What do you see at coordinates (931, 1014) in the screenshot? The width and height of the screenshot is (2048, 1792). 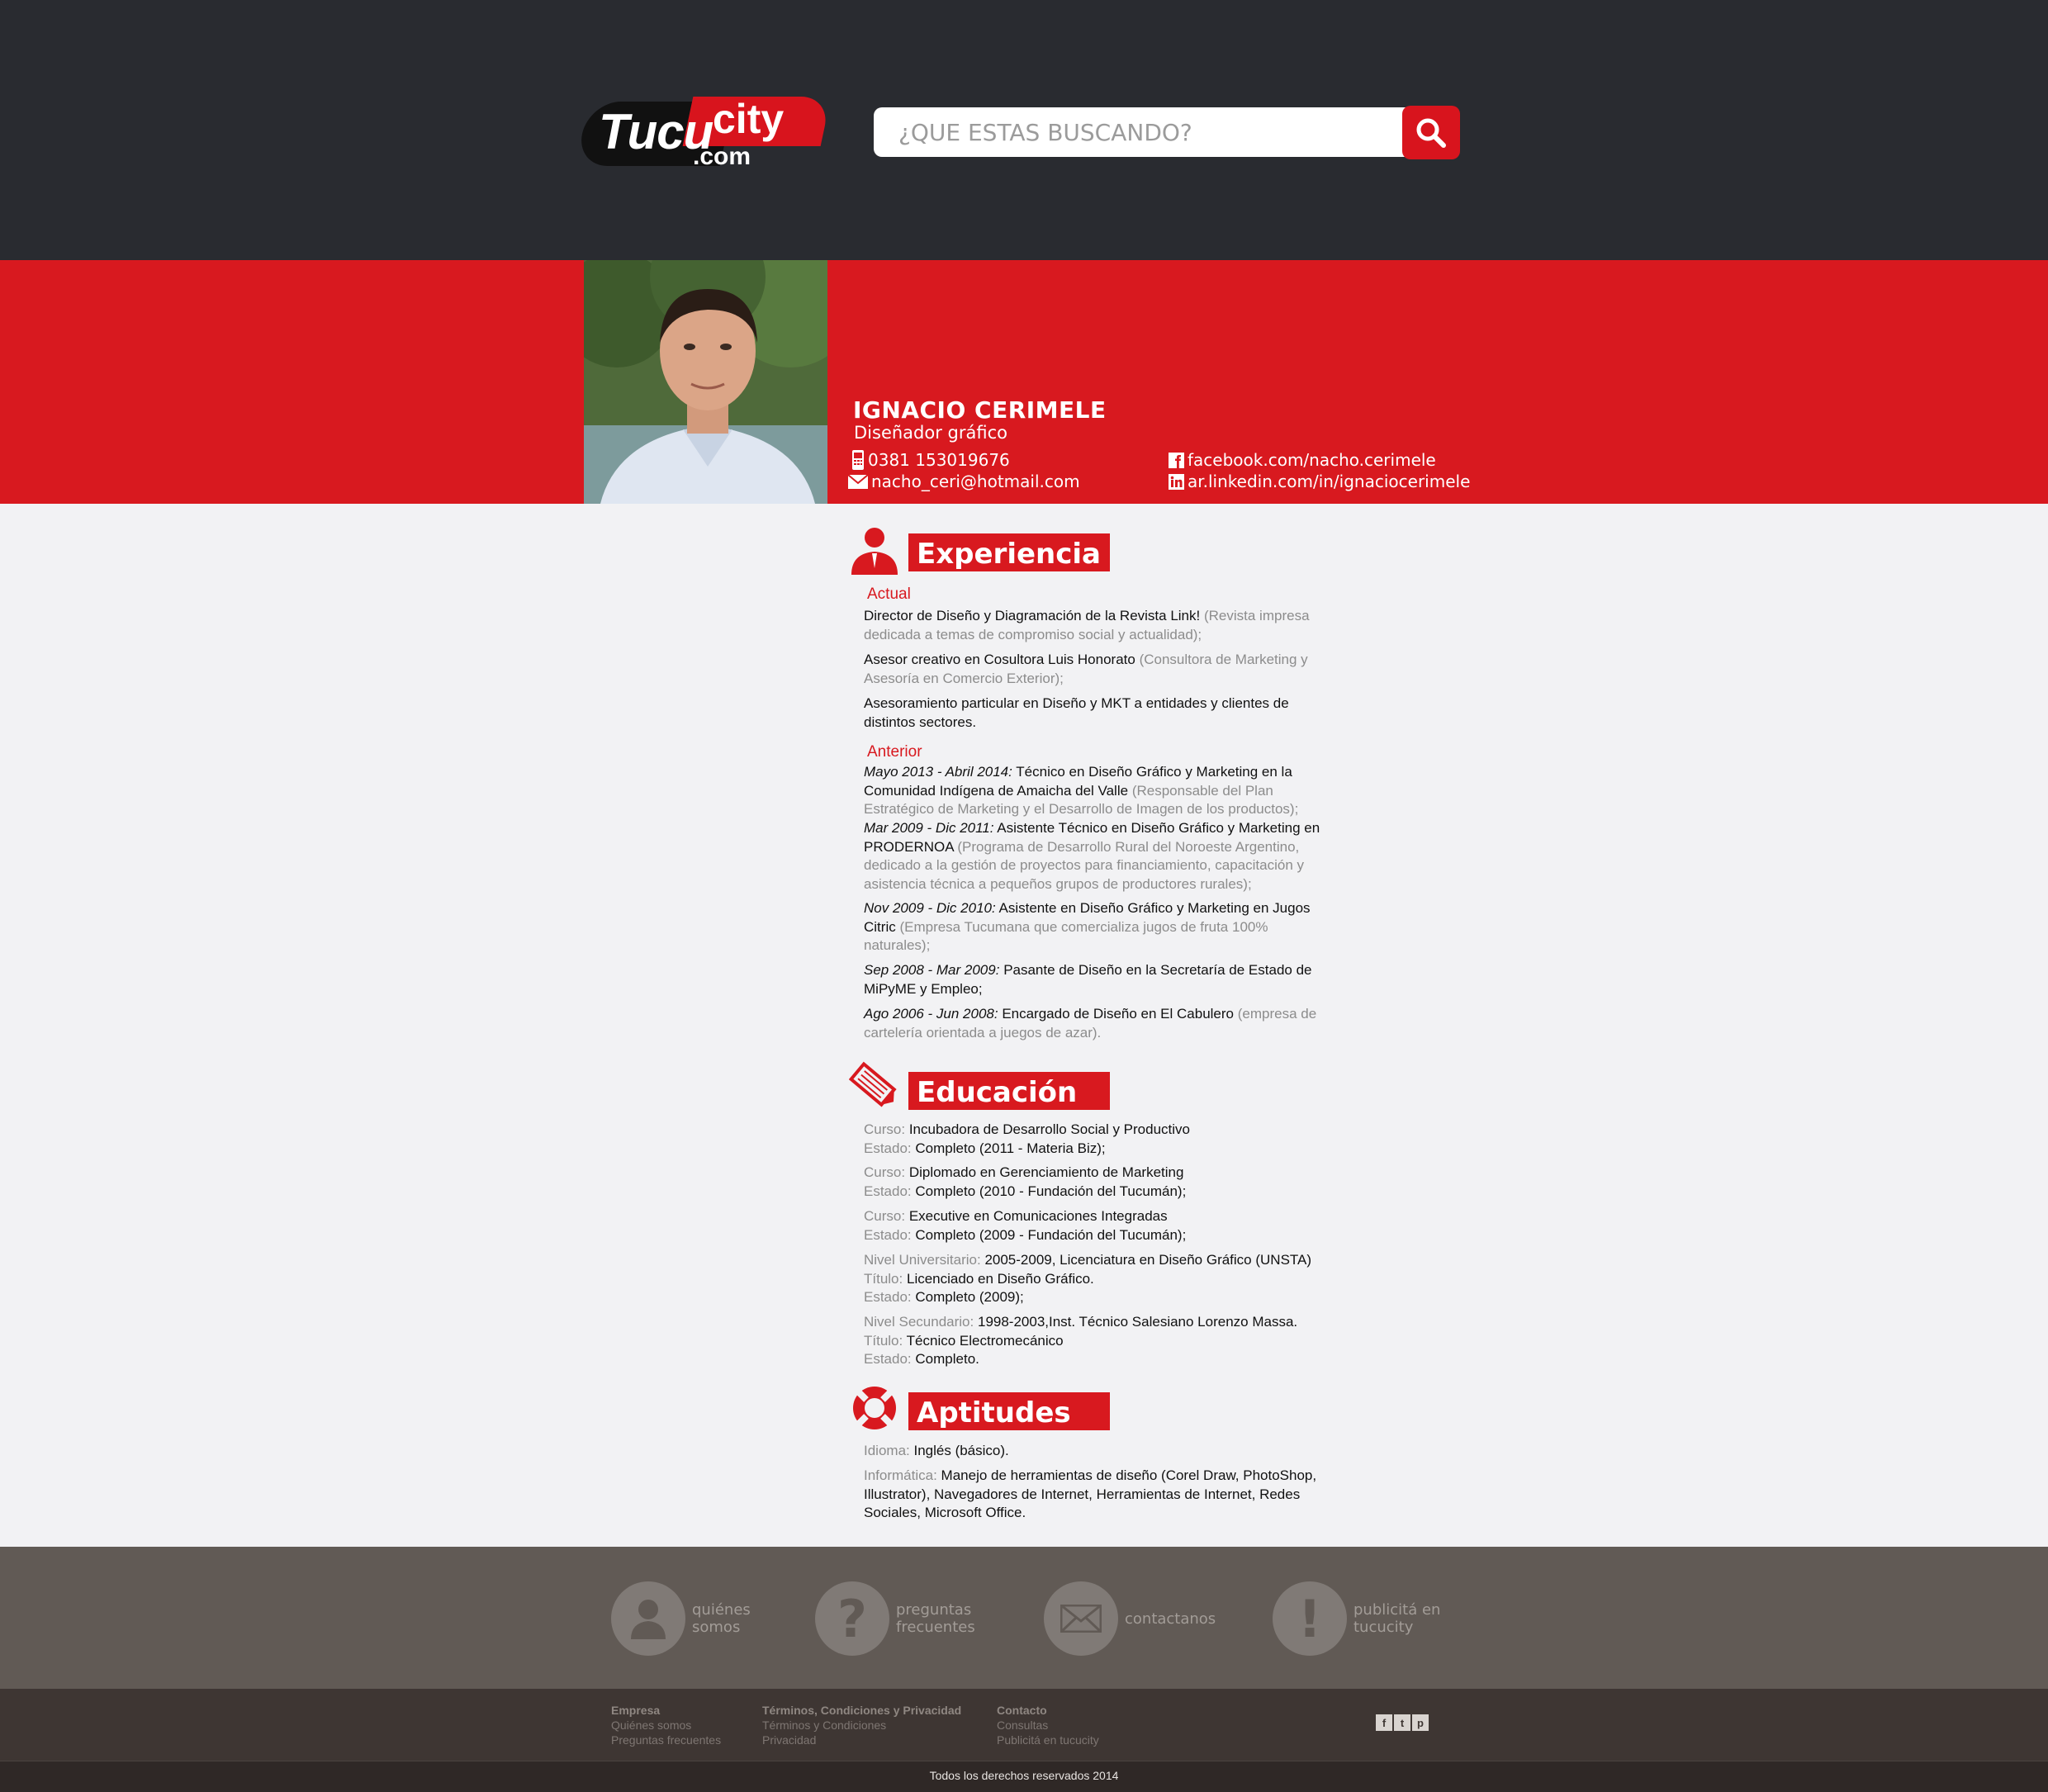 I see `entry-date: Ago 2006 - Jun 2008:` at bounding box center [931, 1014].